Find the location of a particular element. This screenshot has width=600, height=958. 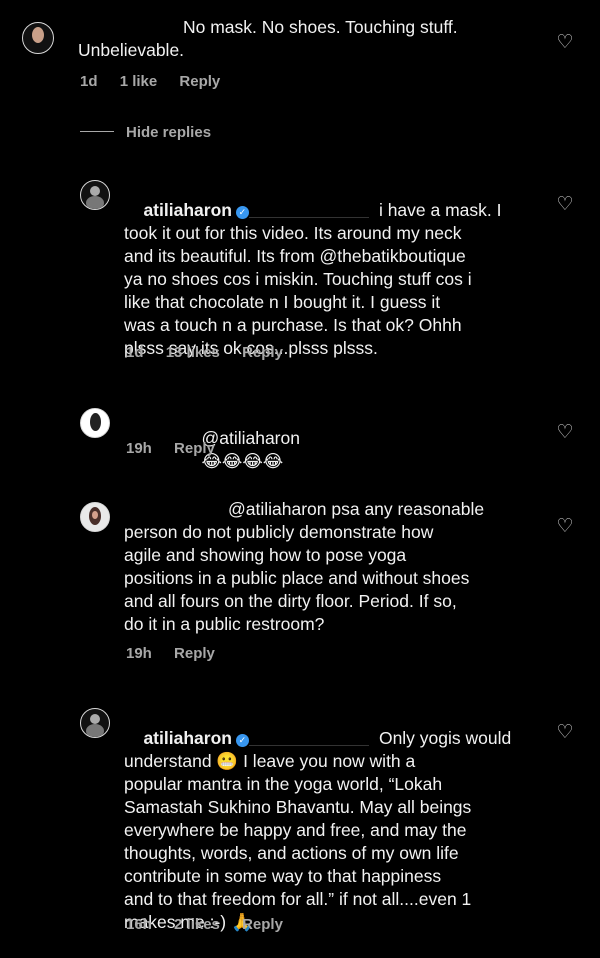

divider is located at coordinates (97, 131).